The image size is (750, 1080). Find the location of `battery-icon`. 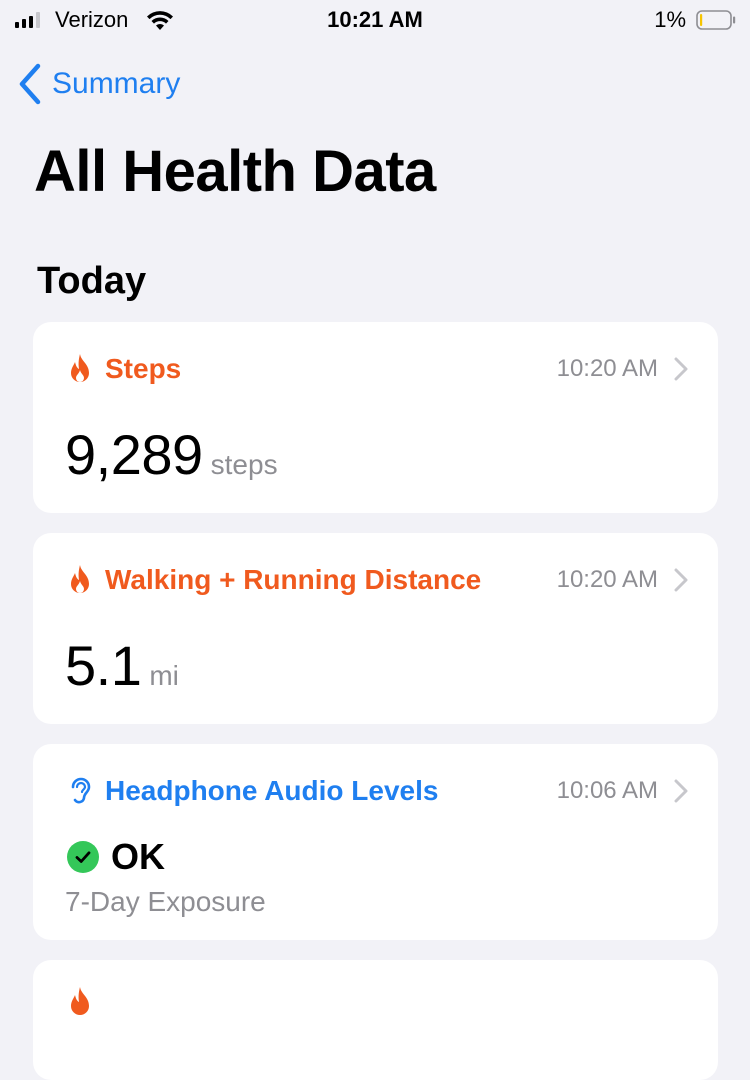

battery-icon is located at coordinates (716, 20).